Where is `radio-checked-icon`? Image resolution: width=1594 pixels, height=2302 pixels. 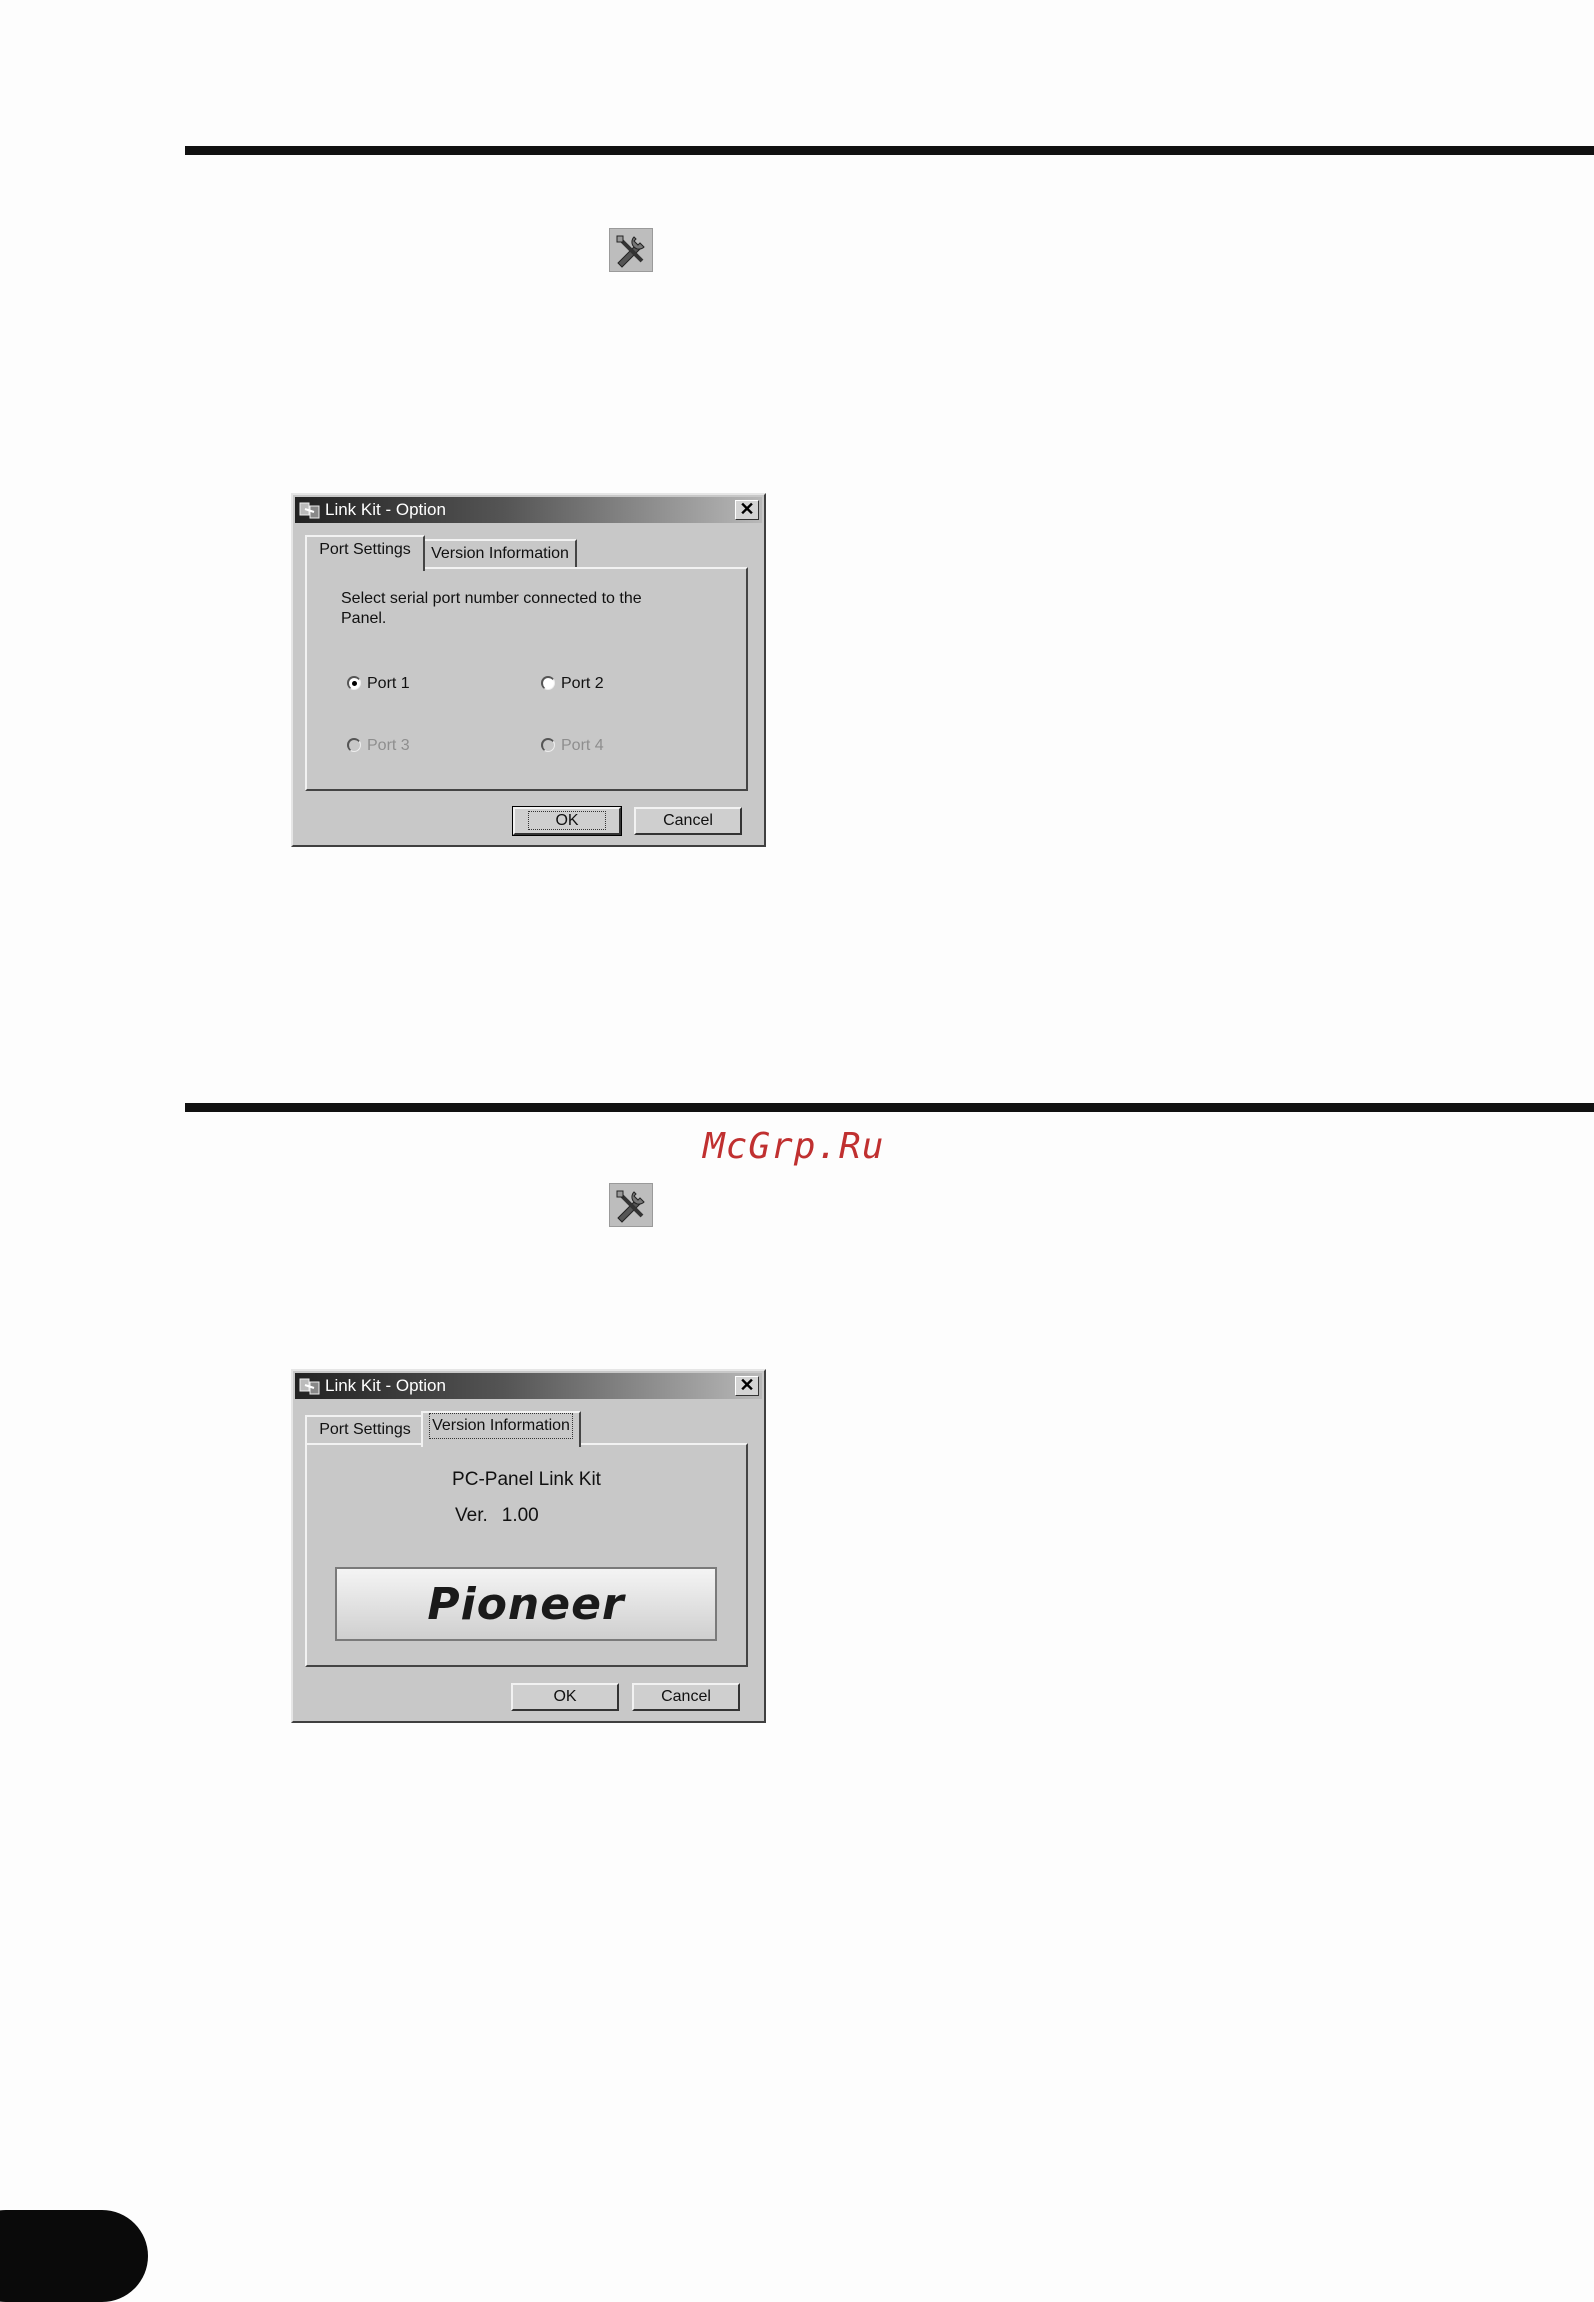 radio-checked-icon is located at coordinates (354, 683).